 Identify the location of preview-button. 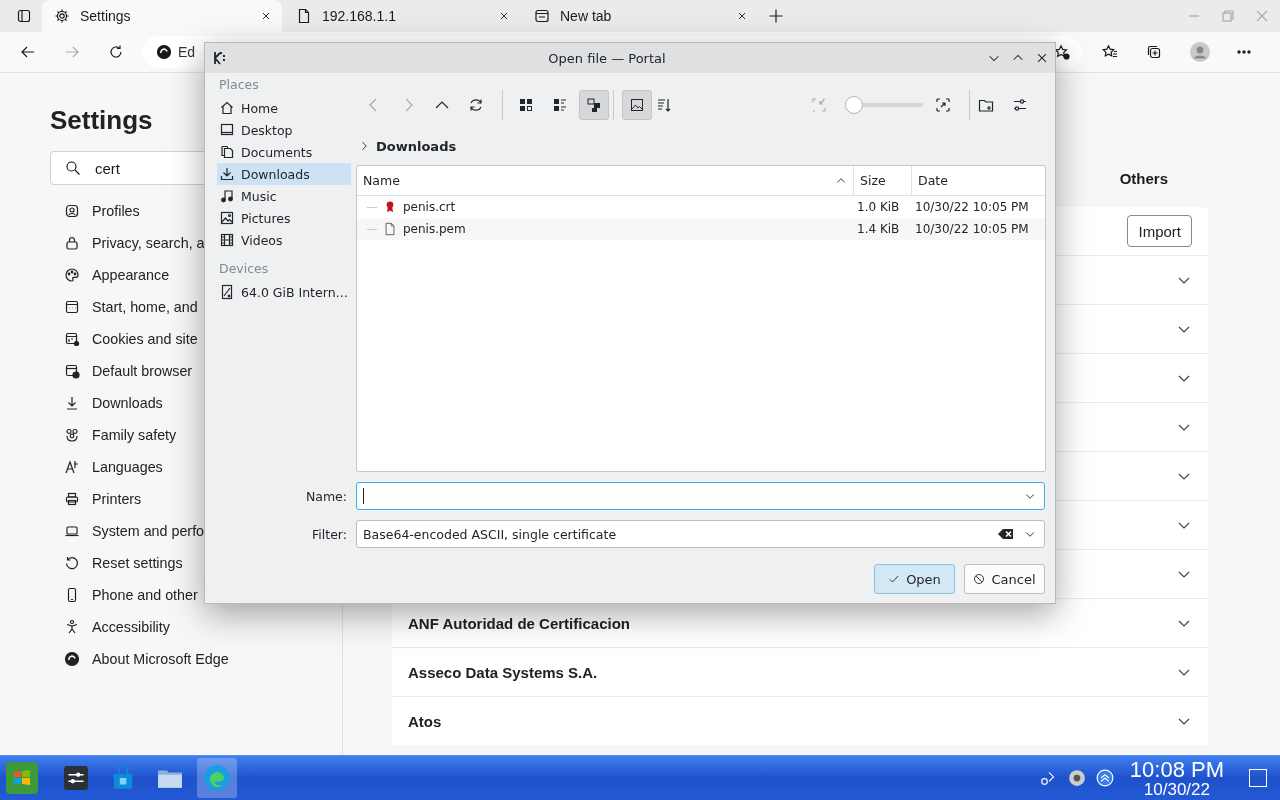
(637, 105).